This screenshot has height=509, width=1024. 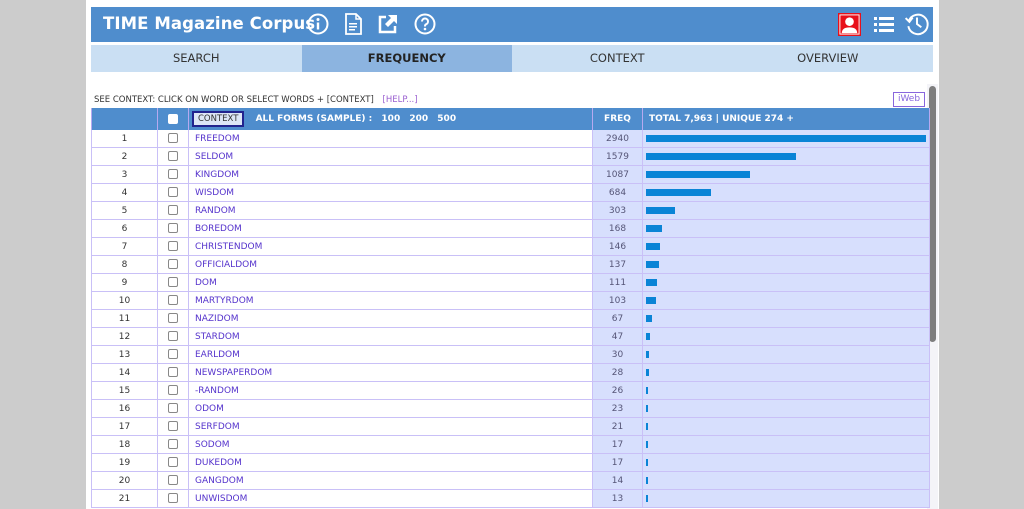 I want to click on sample-200-link: 200, so click(x=418, y=119).